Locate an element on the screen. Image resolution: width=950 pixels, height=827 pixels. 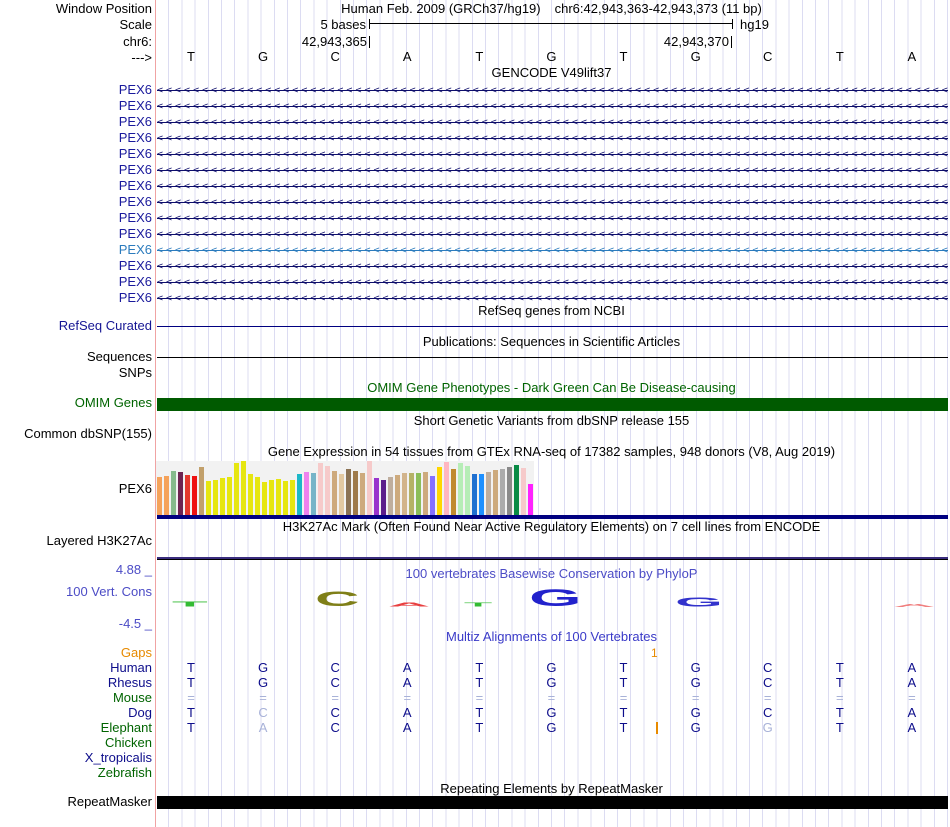
gene-label-pex6-13: PEX6 is located at coordinates (135, 282).